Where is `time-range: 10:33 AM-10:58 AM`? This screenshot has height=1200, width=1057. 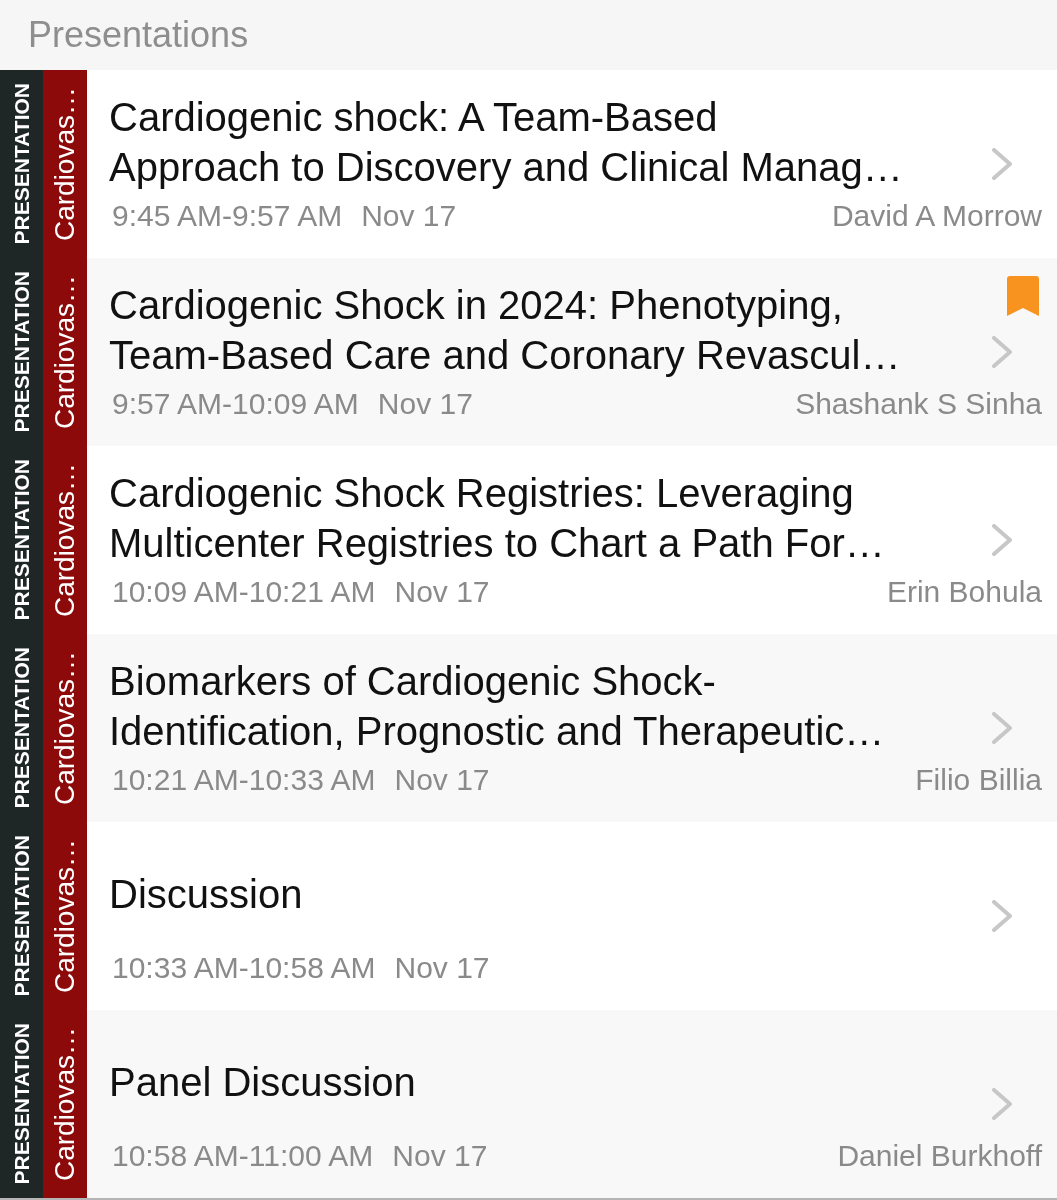
time-range: 10:33 AM-10:58 AM is located at coordinates (244, 968).